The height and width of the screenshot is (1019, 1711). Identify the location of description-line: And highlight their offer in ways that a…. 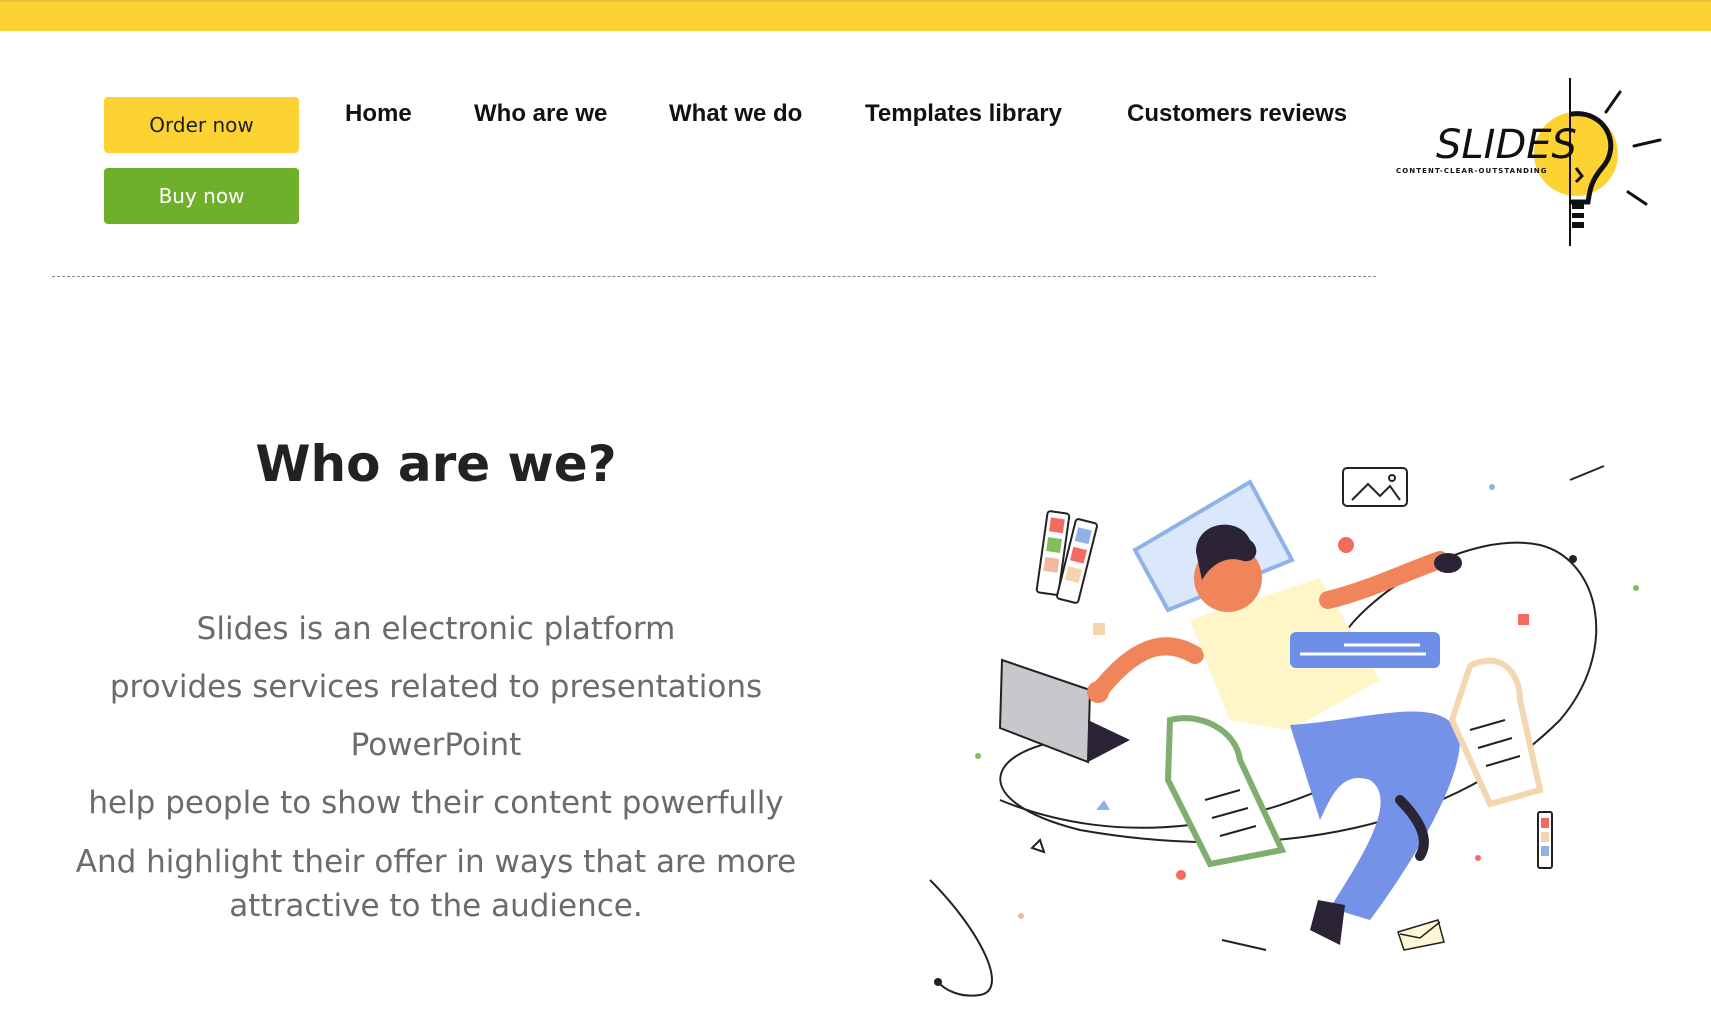
(436, 862).